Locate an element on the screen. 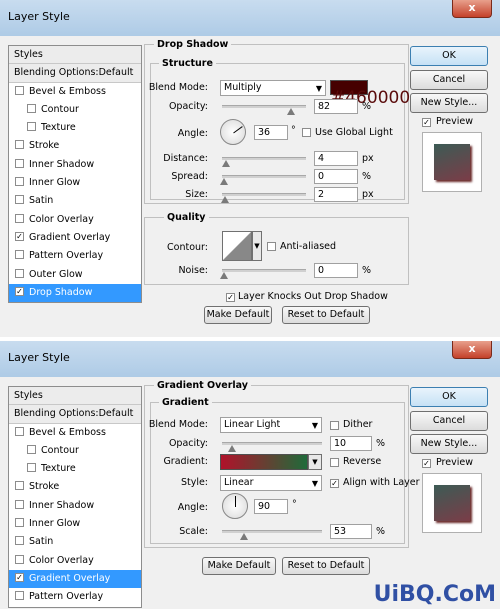  noise-field: 0 is located at coordinates (336, 270).